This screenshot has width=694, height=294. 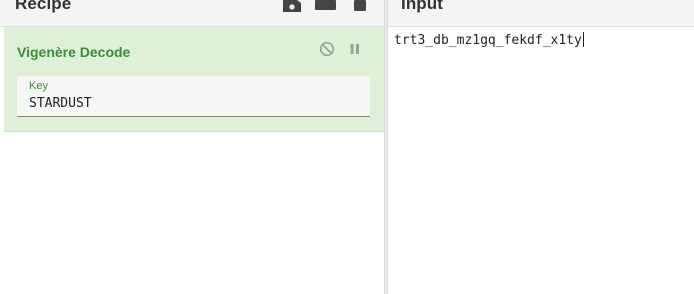 I want to click on text-cursor, so click(x=583, y=39).